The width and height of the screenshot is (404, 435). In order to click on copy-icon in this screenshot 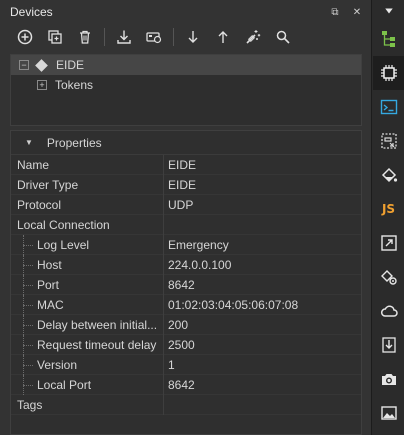, I will do `click(55, 37)`.